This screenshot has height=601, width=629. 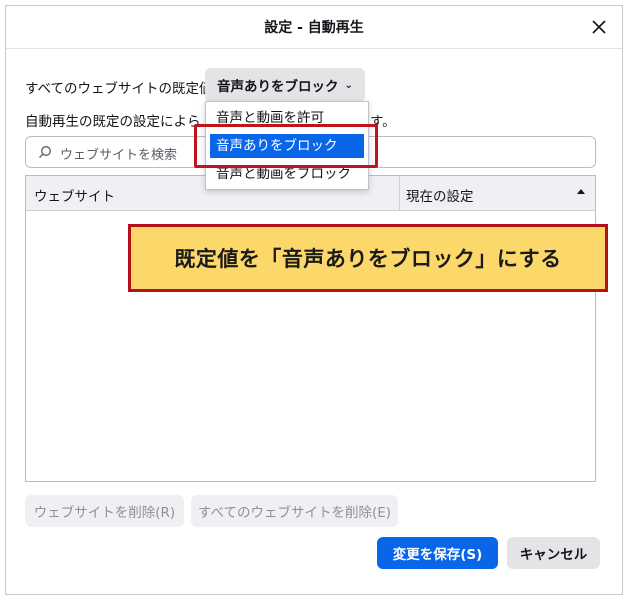 I want to click on close-button, so click(x=599, y=27).